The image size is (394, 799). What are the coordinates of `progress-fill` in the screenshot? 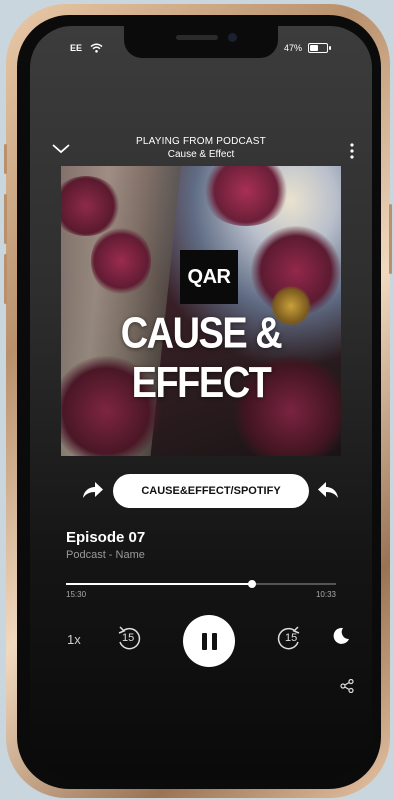 It's located at (159, 584).